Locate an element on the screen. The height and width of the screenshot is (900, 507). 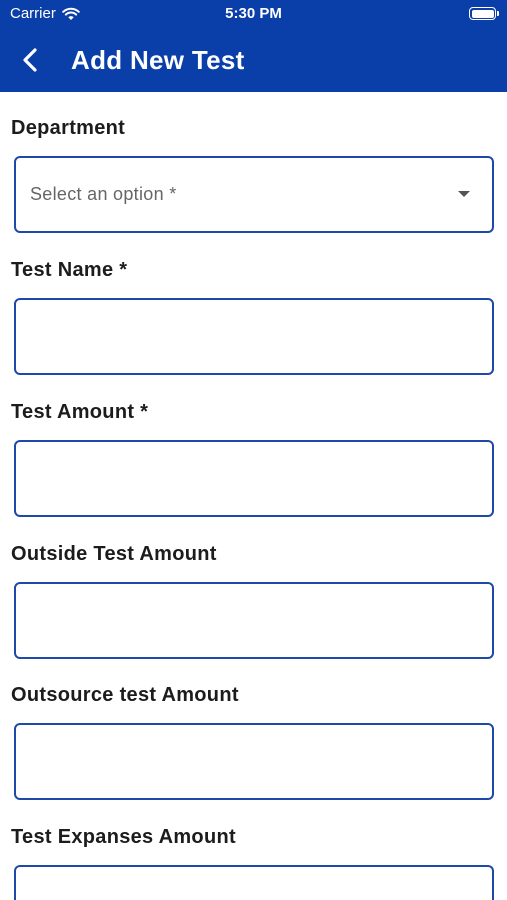
outsource-test-amount-field-box is located at coordinates (254, 761).